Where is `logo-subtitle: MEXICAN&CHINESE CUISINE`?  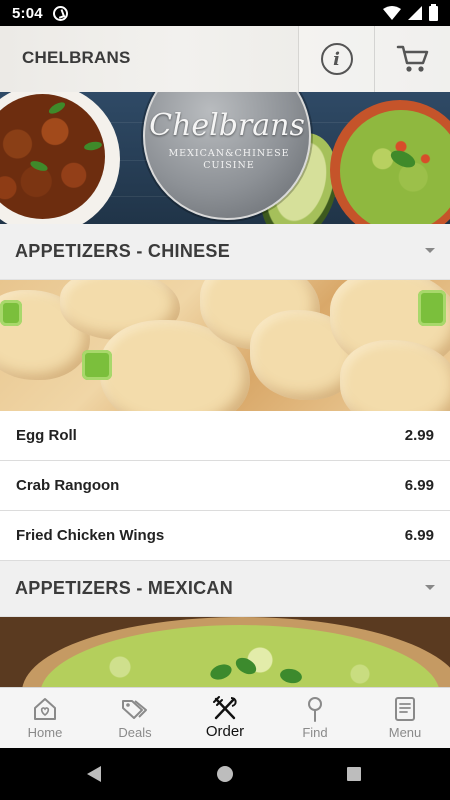
logo-subtitle: MEXICAN&CHINESE CUISINE is located at coordinates (229, 160).